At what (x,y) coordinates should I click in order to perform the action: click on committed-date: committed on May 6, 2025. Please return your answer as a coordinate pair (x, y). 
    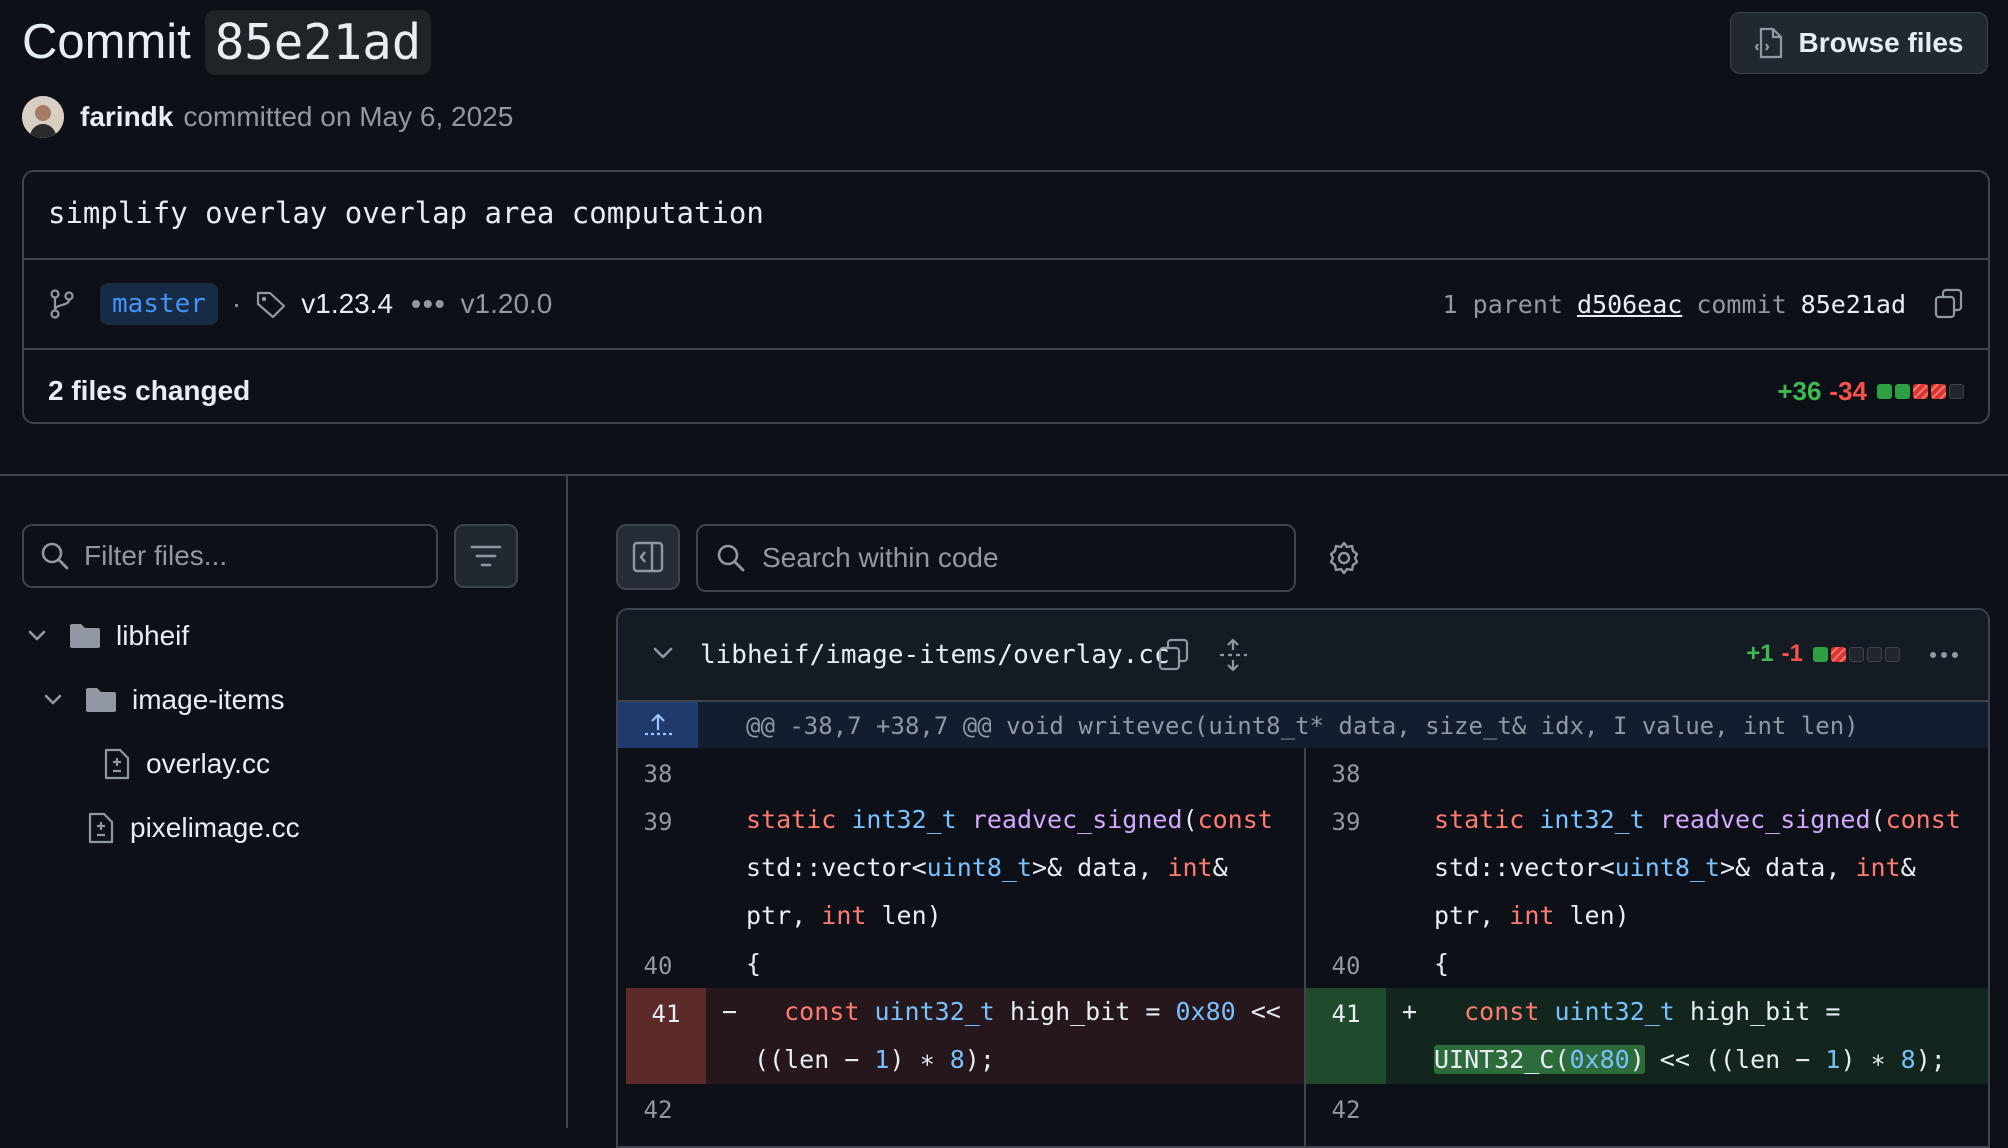
    Looking at the image, I should click on (348, 116).